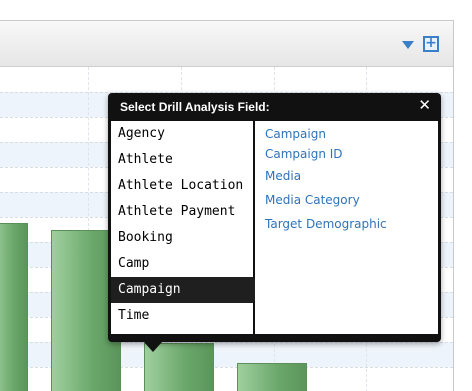 This screenshot has height=391, width=472. What do you see at coordinates (424, 105) in the screenshot?
I see `close-icon: ✕` at bounding box center [424, 105].